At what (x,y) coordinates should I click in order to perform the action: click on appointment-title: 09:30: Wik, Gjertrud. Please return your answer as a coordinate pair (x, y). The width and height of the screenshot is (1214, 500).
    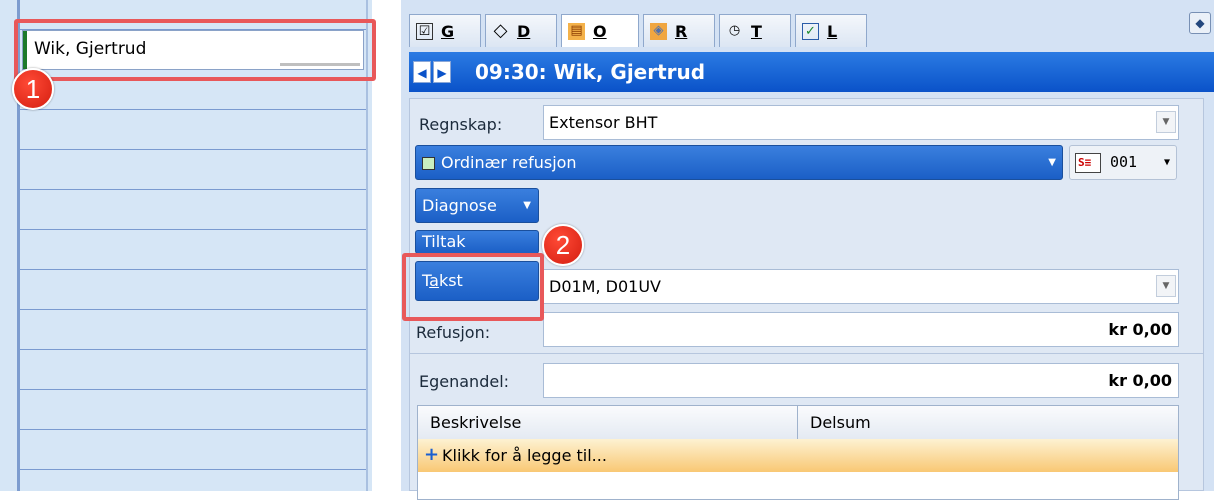
    Looking at the image, I should click on (590, 72).